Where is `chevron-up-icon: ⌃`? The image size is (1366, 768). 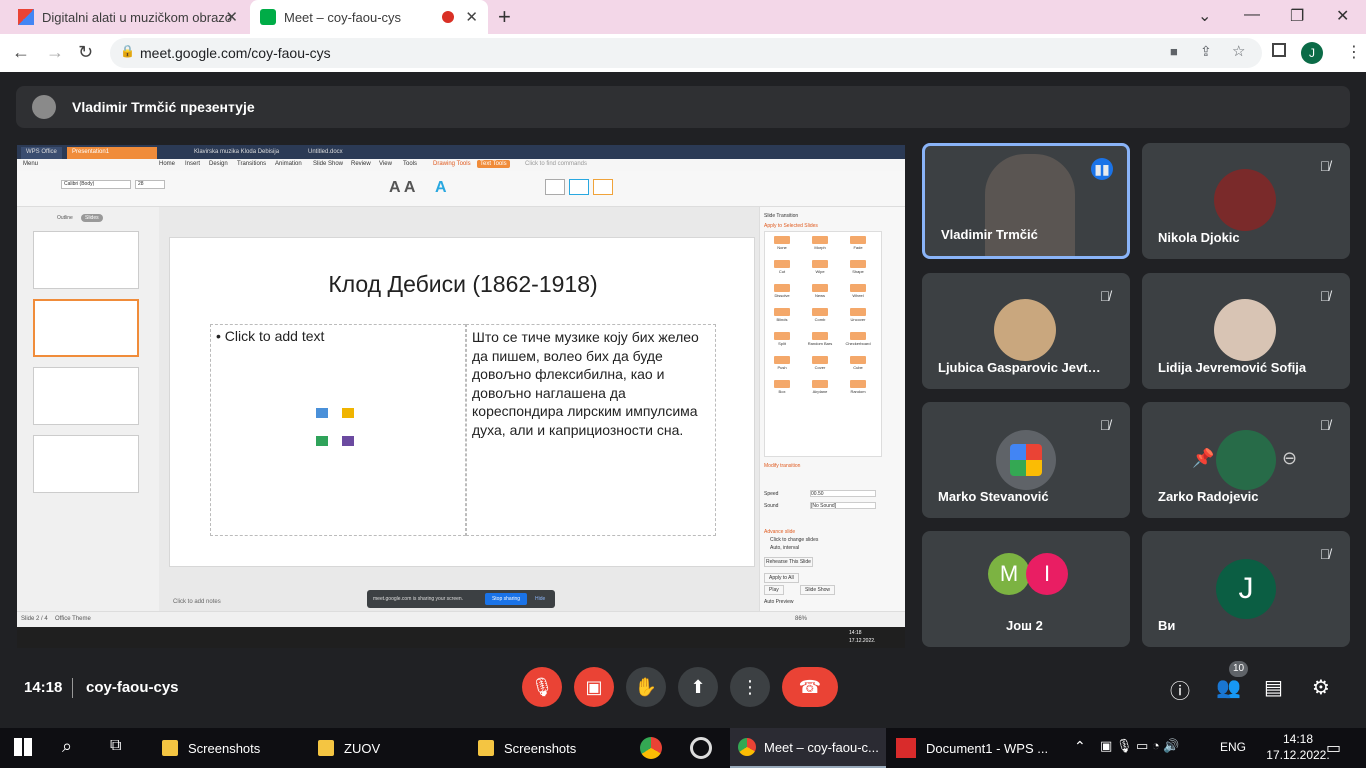
chevron-up-icon: ⌃ is located at coordinates (1080, 746).